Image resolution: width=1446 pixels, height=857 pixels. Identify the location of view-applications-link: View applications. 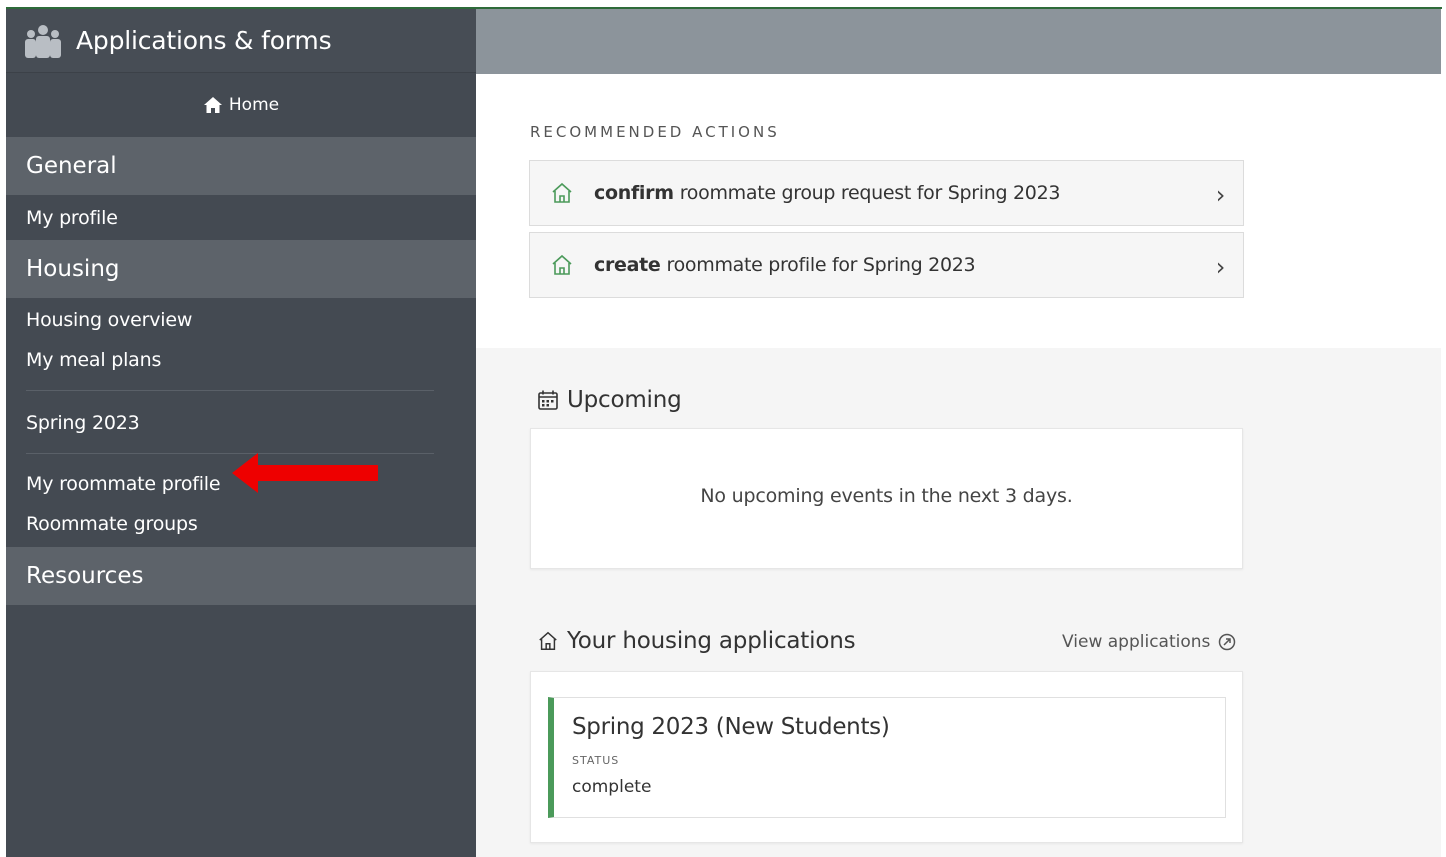
(1149, 642).